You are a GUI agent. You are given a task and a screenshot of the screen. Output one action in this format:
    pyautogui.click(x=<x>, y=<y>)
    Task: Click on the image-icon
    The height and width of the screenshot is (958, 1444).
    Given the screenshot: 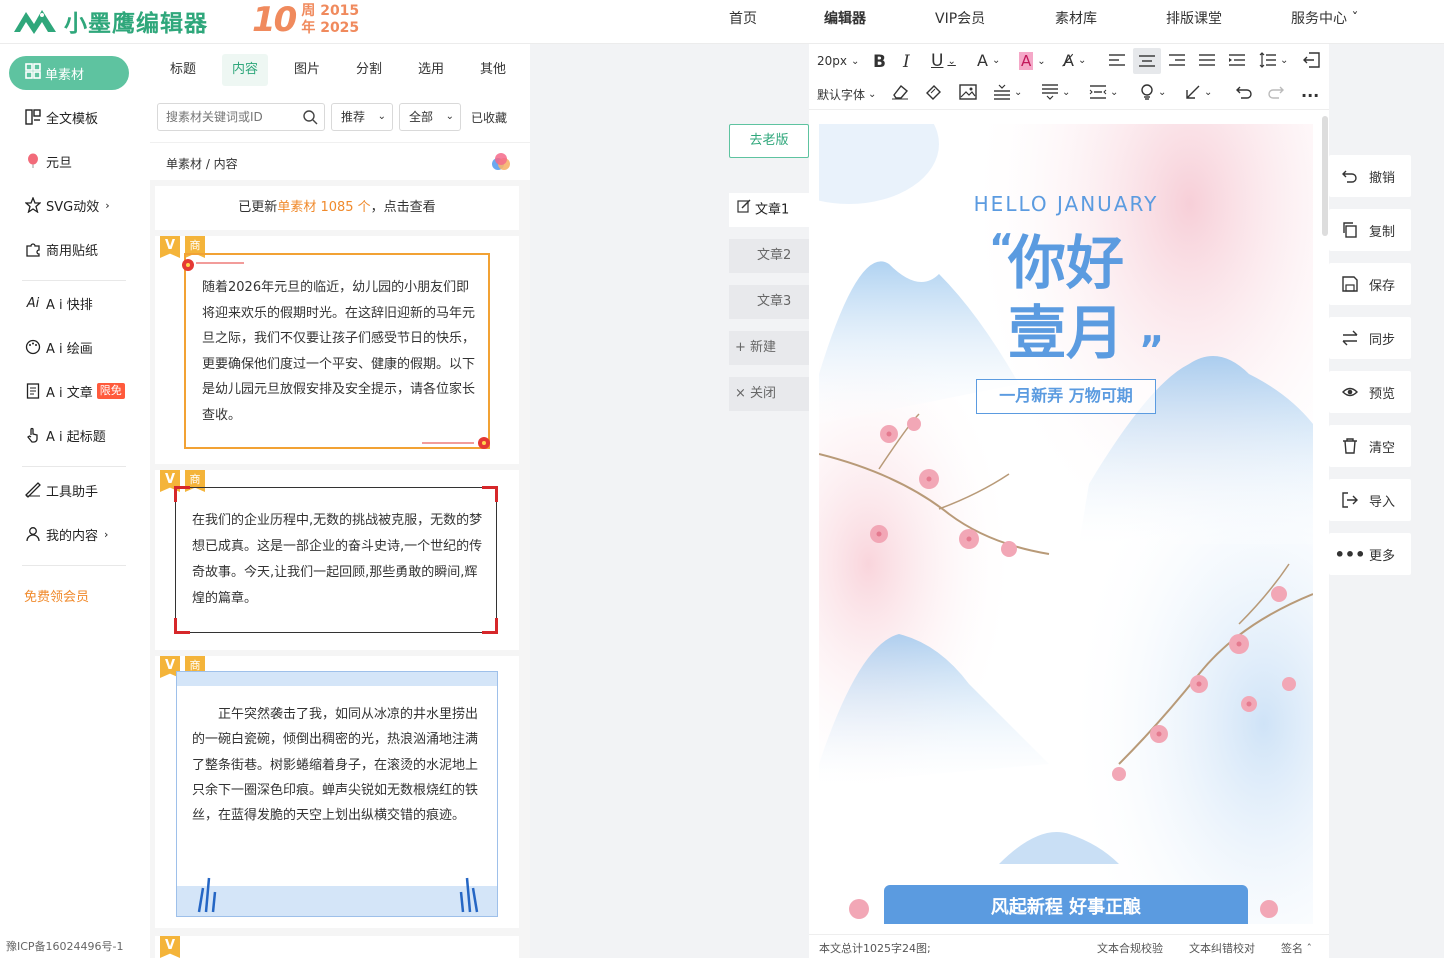 What is the action you would take?
    pyautogui.click(x=968, y=92)
    